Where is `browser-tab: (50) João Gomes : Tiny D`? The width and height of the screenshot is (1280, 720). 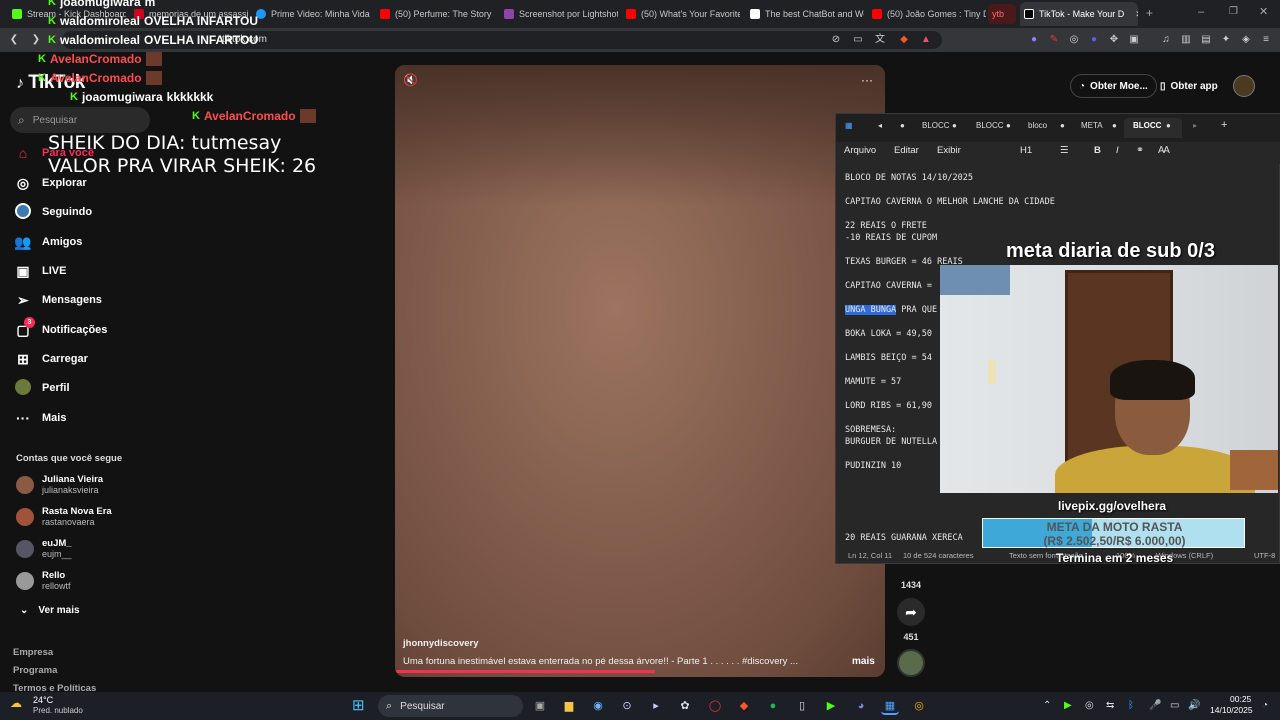 browser-tab: (50) João Gomes : Tiny D is located at coordinates (927, 14).